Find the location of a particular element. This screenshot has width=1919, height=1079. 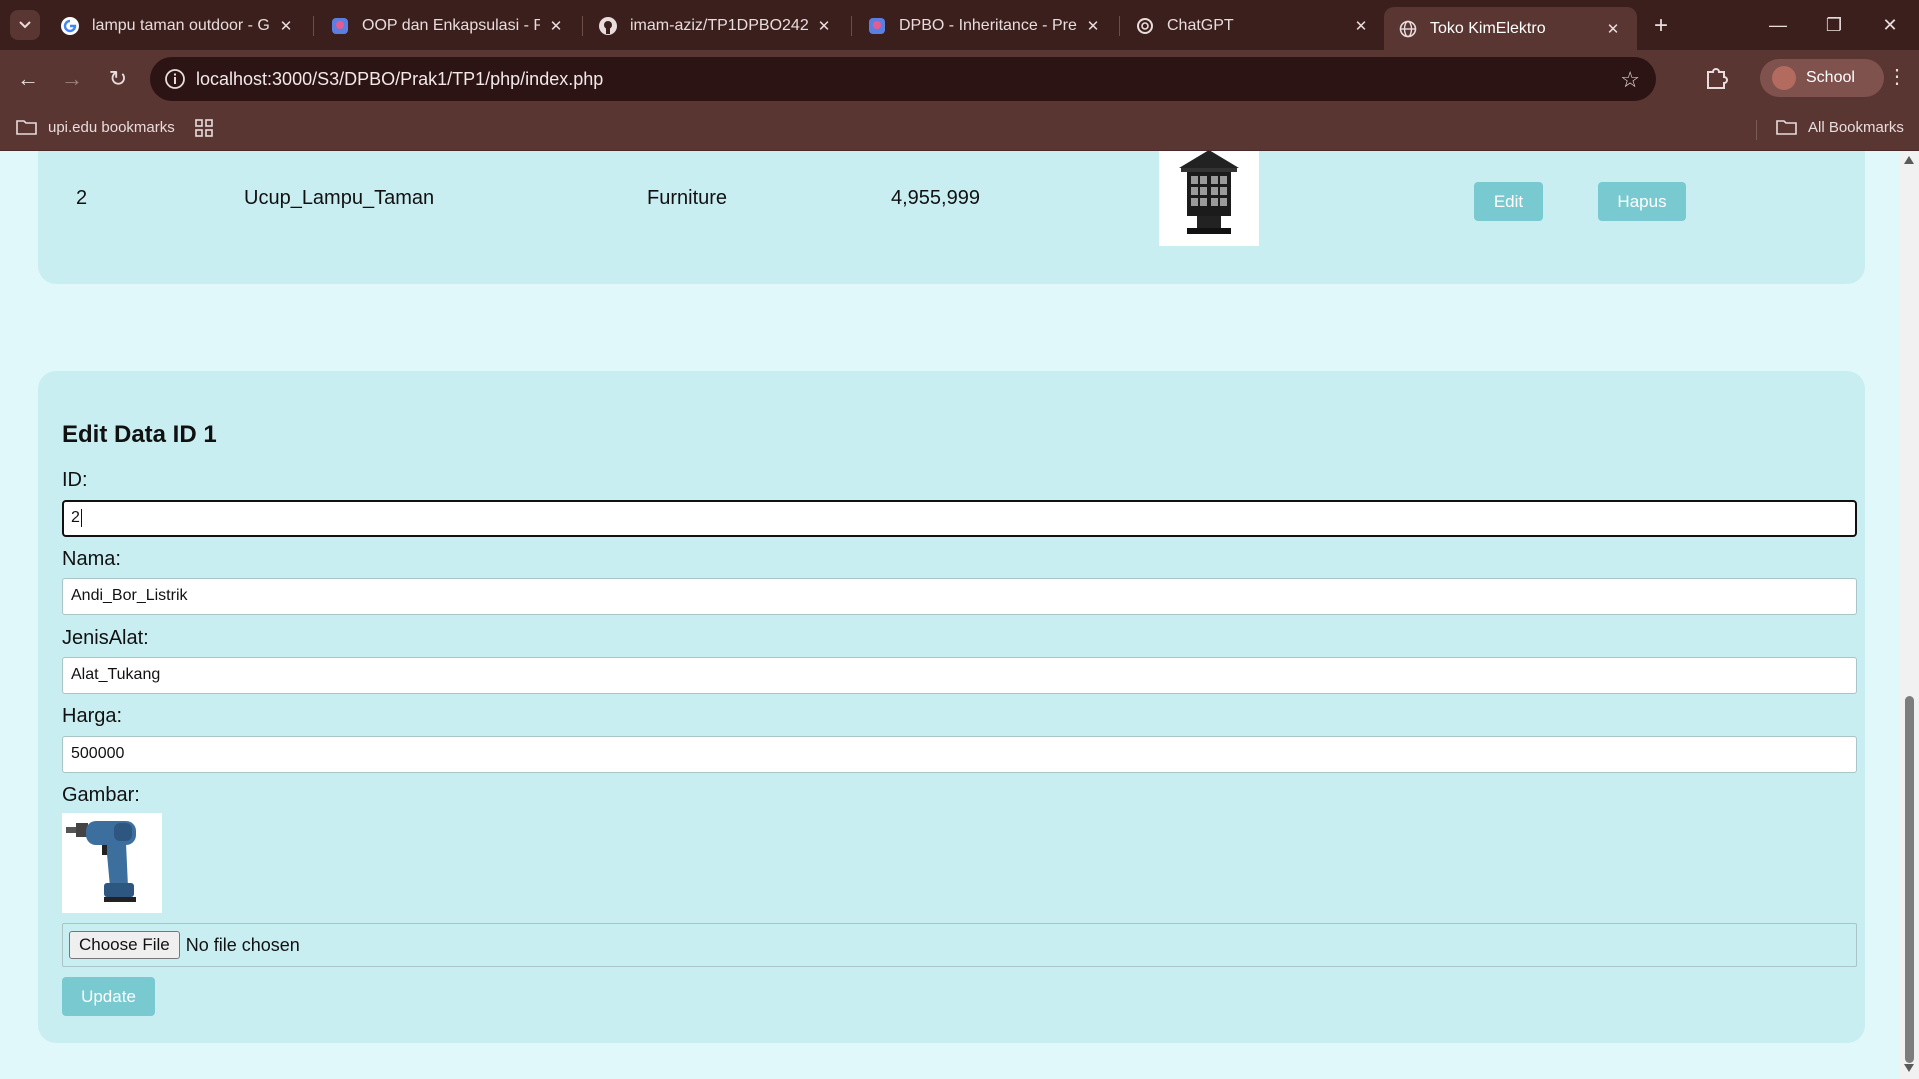

all-bookmarks-label: All Bookmarks is located at coordinates (1856, 127).